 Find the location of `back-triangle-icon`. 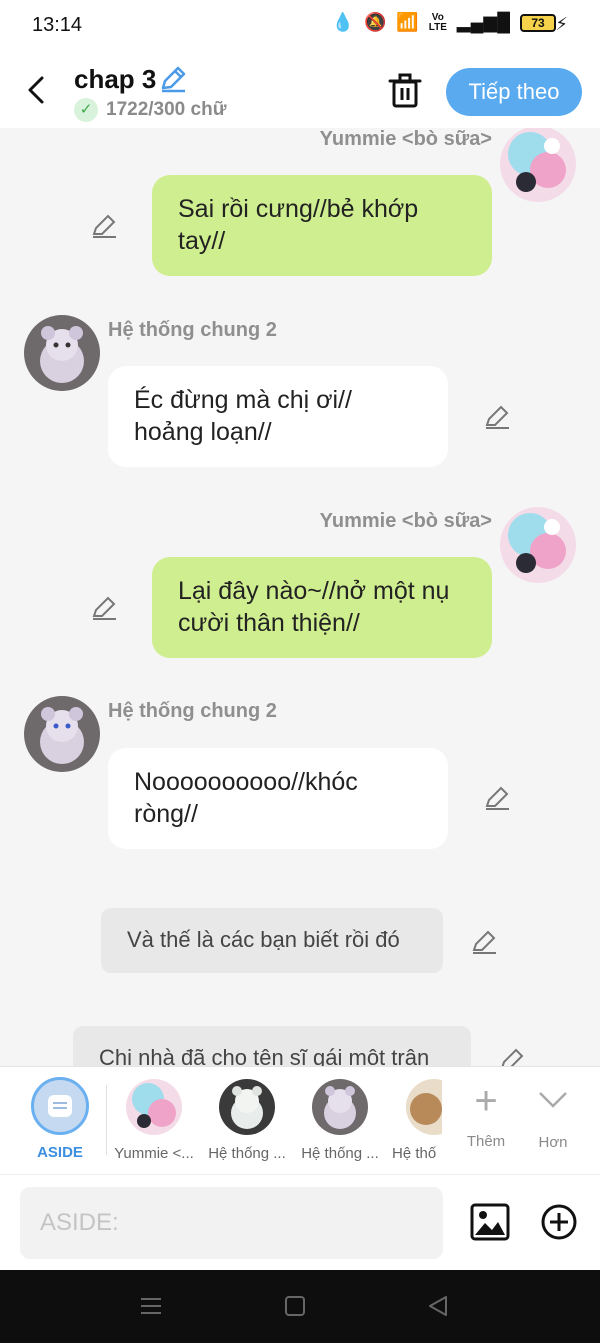

back-triangle-icon is located at coordinates (439, 1306).